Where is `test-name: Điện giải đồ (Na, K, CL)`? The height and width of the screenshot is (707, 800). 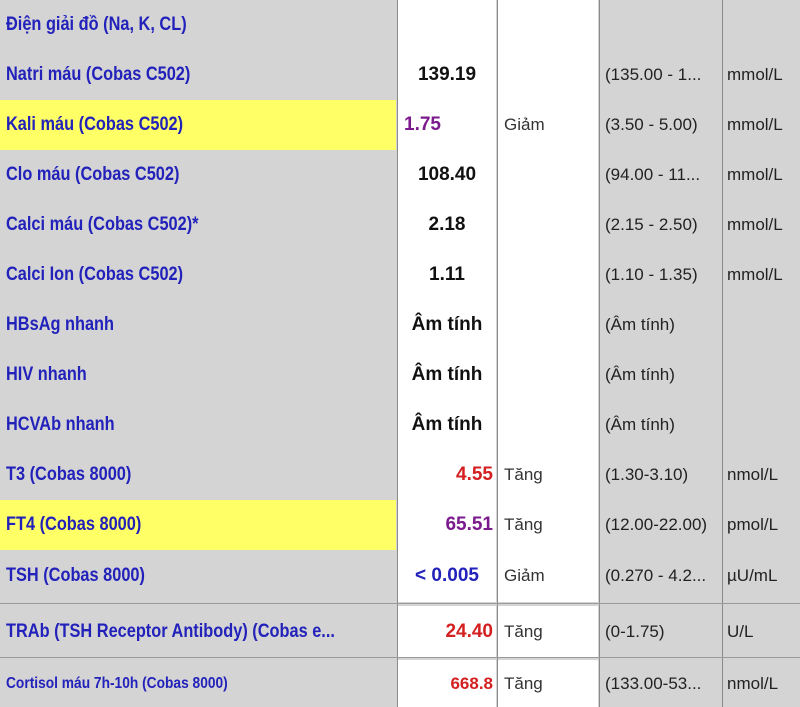
test-name: Điện giải đồ (Na, K, CL) is located at coordinates (198, 25).